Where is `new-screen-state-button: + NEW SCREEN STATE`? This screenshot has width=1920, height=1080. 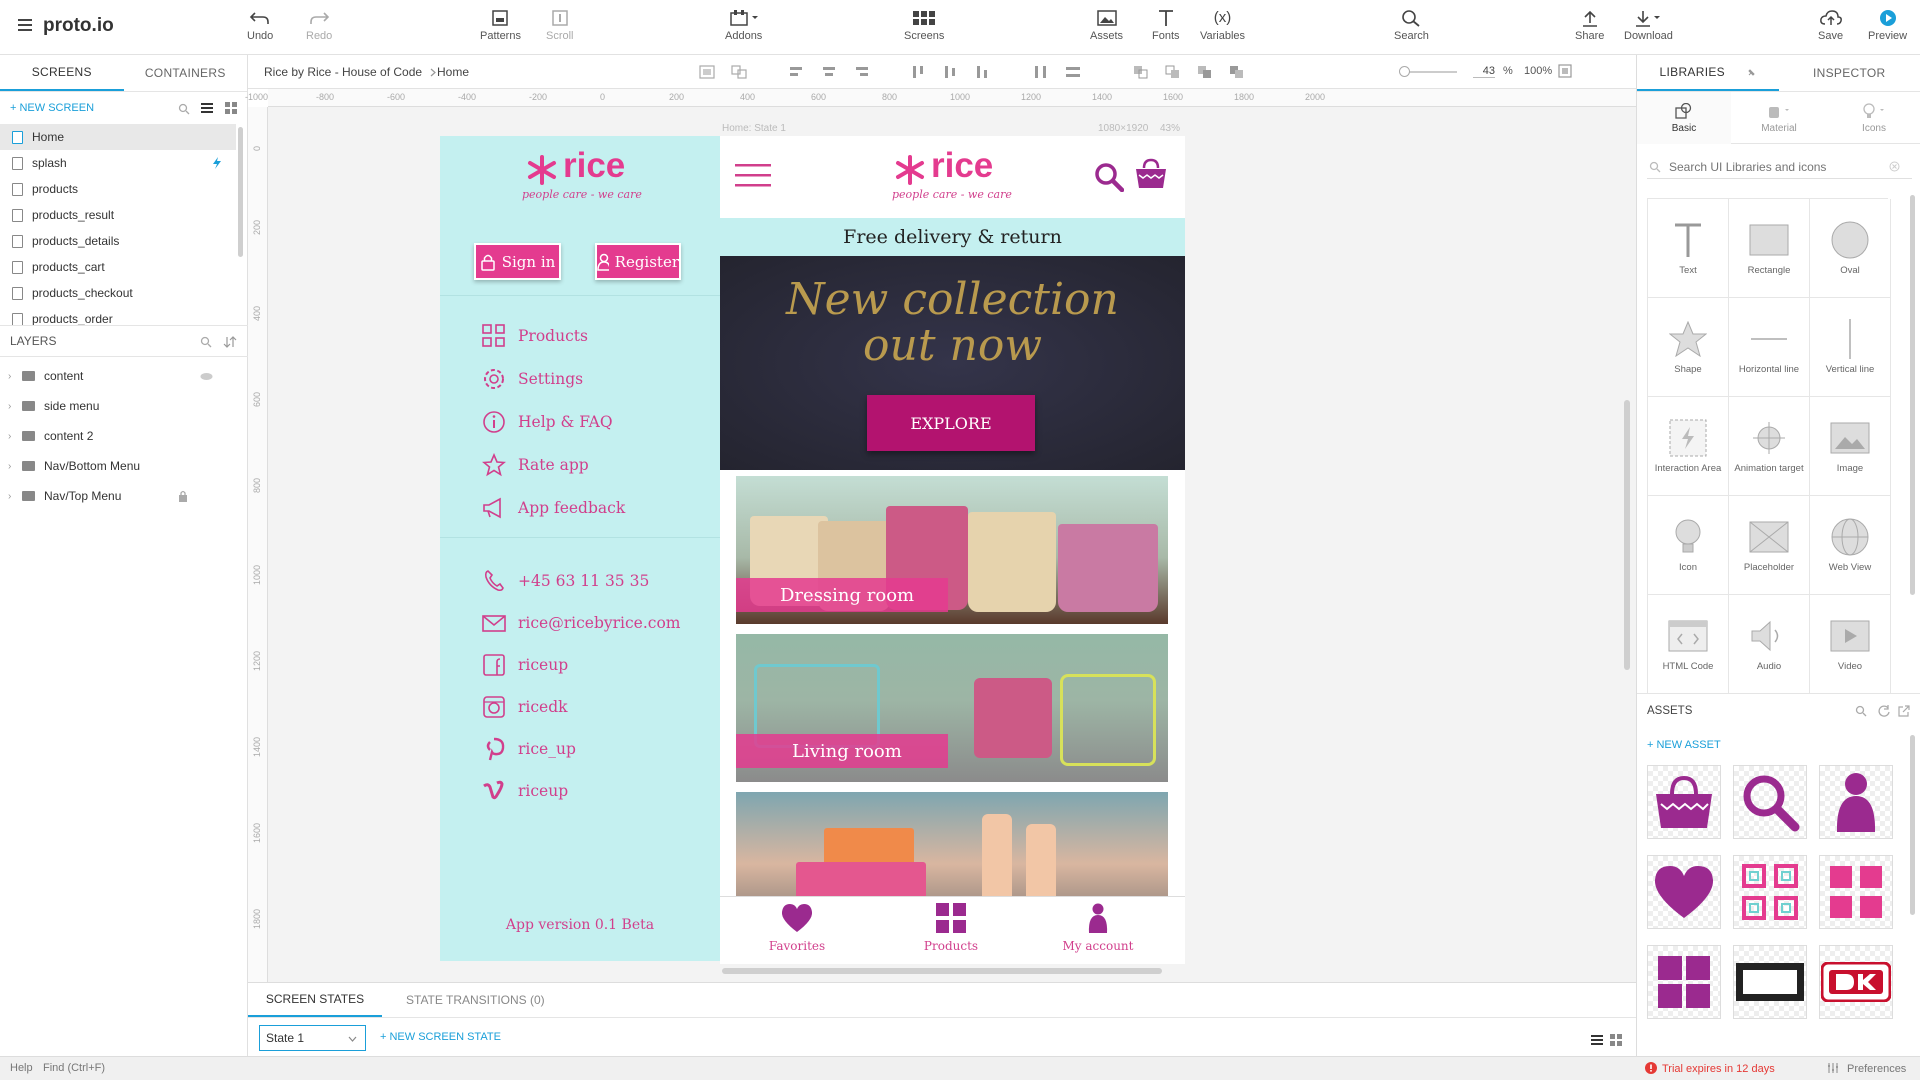 new-screen-state-button: + NEW SCREEN STATE is located at coordinates (440, 1037).